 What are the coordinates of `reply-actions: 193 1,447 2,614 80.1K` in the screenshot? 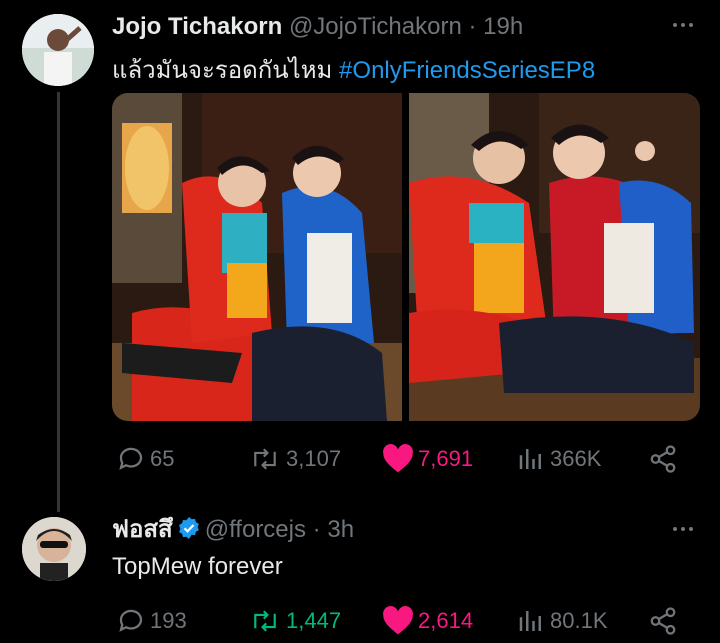 It's located at (402, 621).